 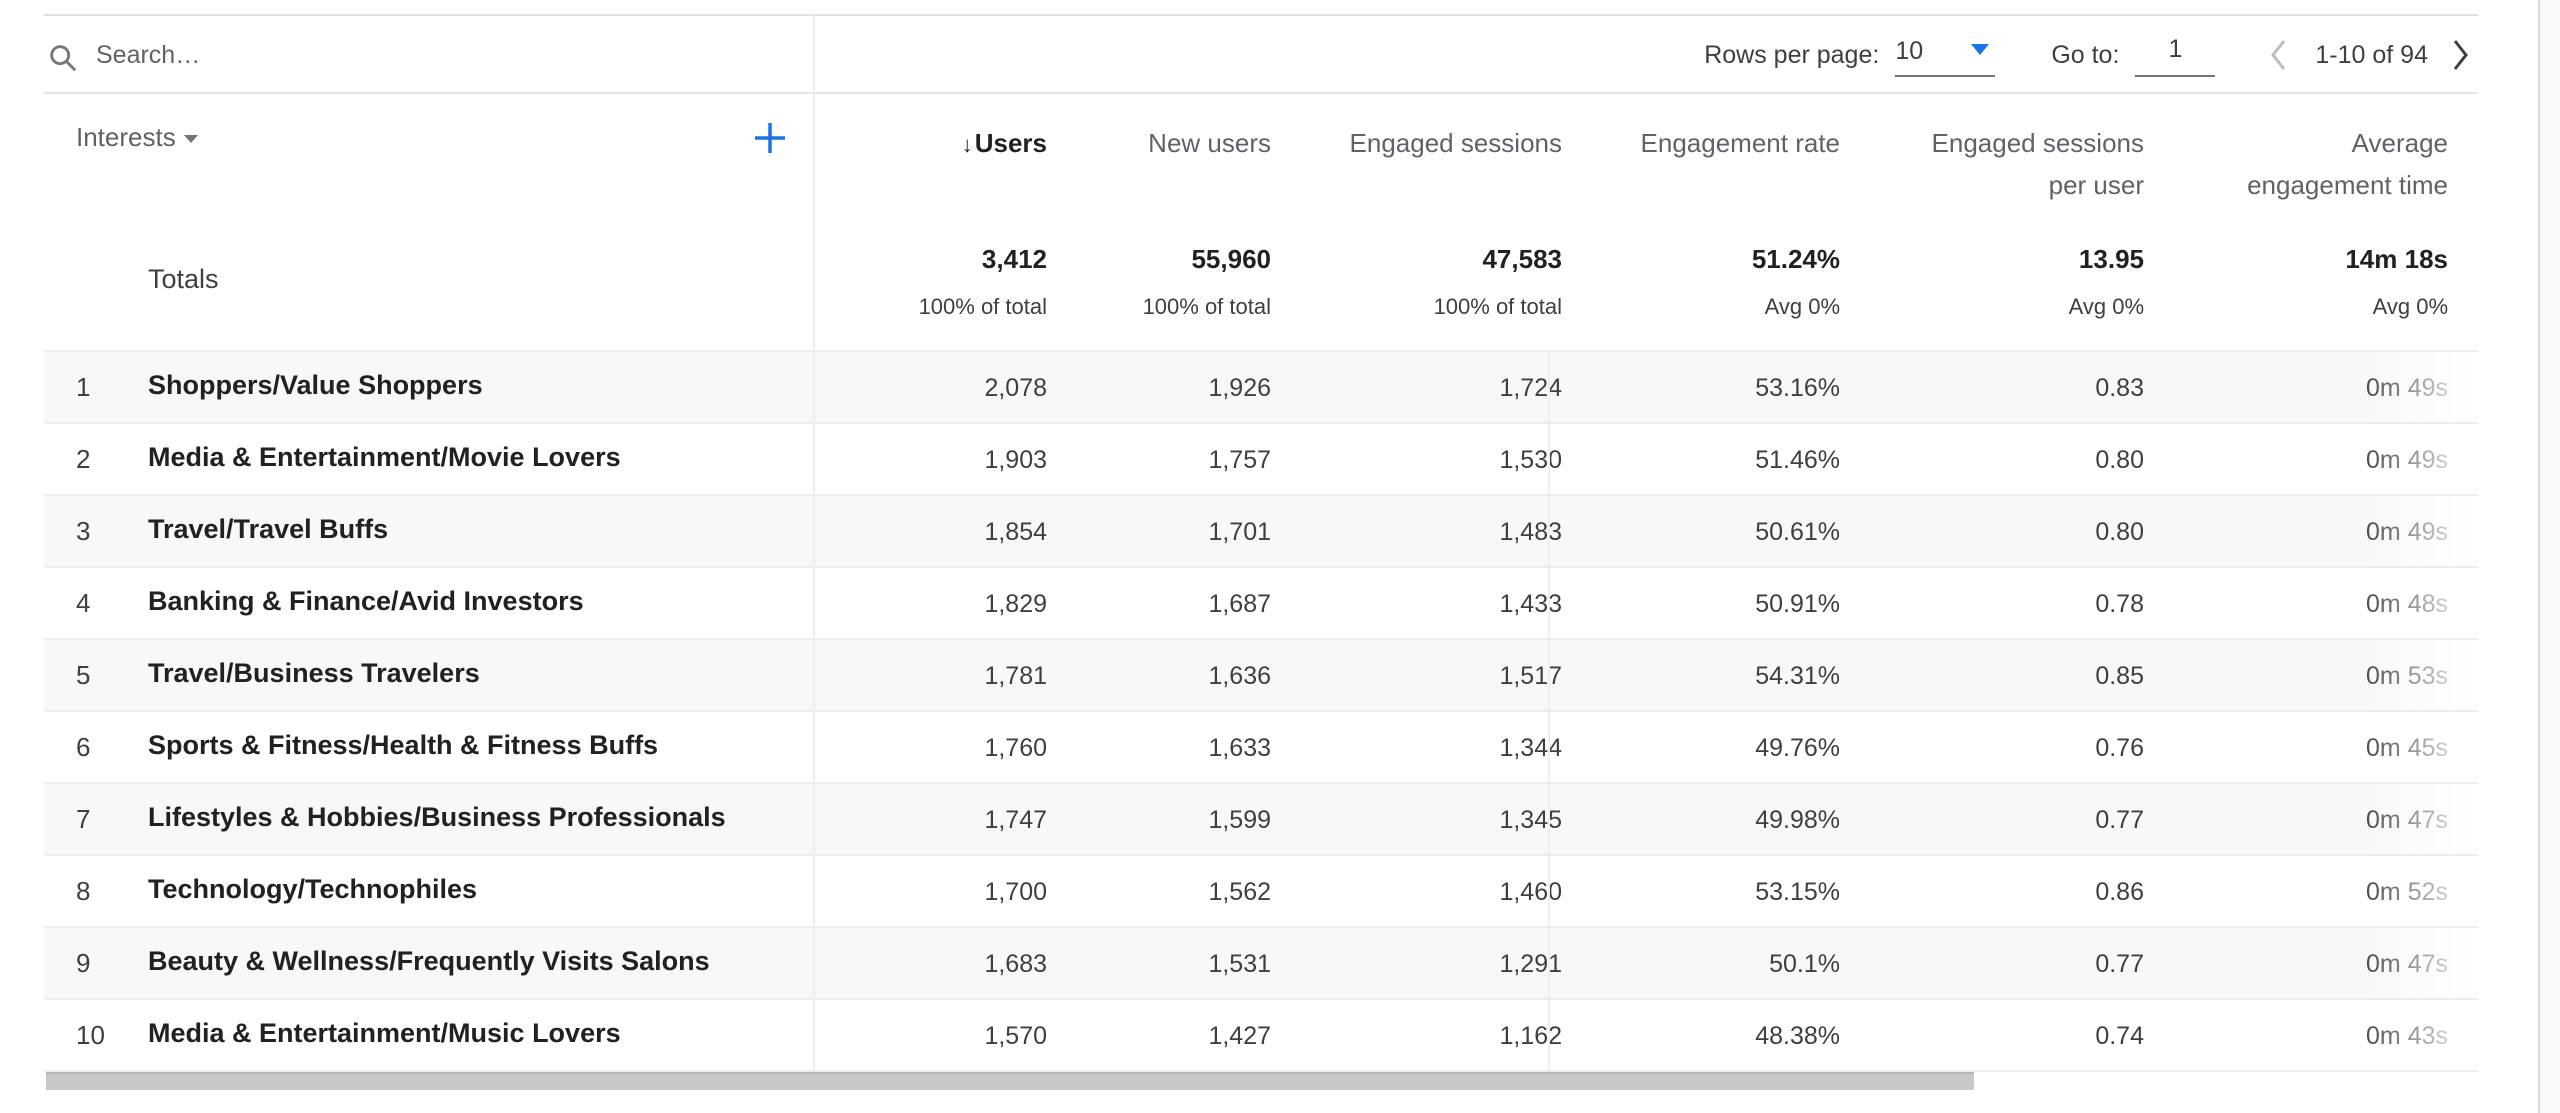 What do you see at coordinates (2347, 164) in the screenshot?
I see `column-header-average-engagement-time: Average engagement time` at bounding box center [2347, 164].